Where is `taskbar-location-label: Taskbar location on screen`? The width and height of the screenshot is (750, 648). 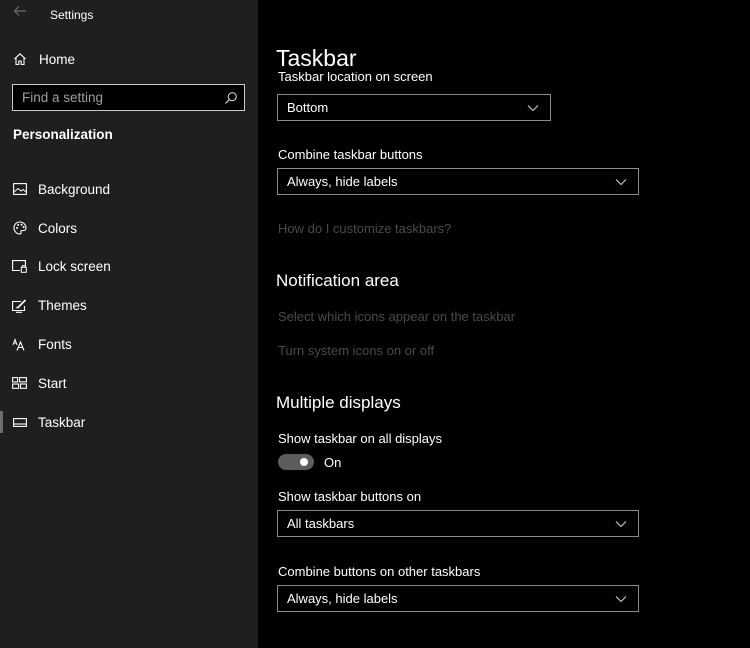 taskbar-location-label: Taskbar location on screen is located at coordinates (355, 79).